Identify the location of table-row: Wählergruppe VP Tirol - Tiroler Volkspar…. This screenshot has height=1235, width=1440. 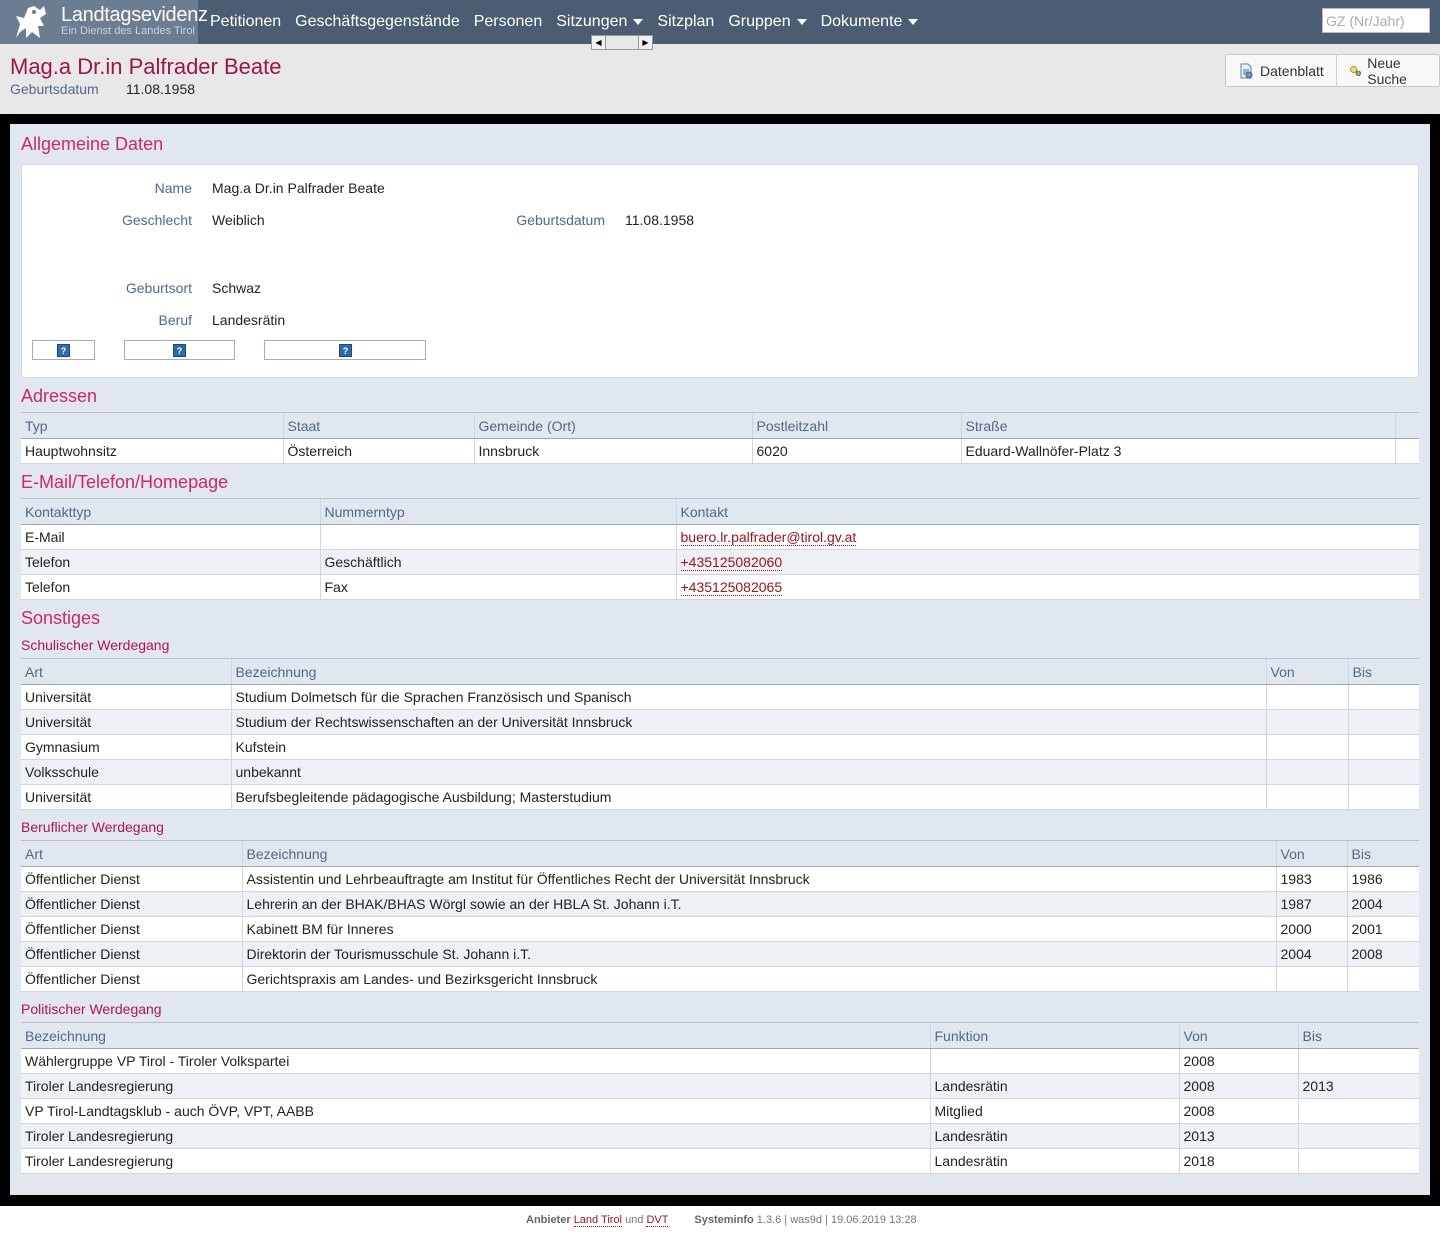
(720, 1061).